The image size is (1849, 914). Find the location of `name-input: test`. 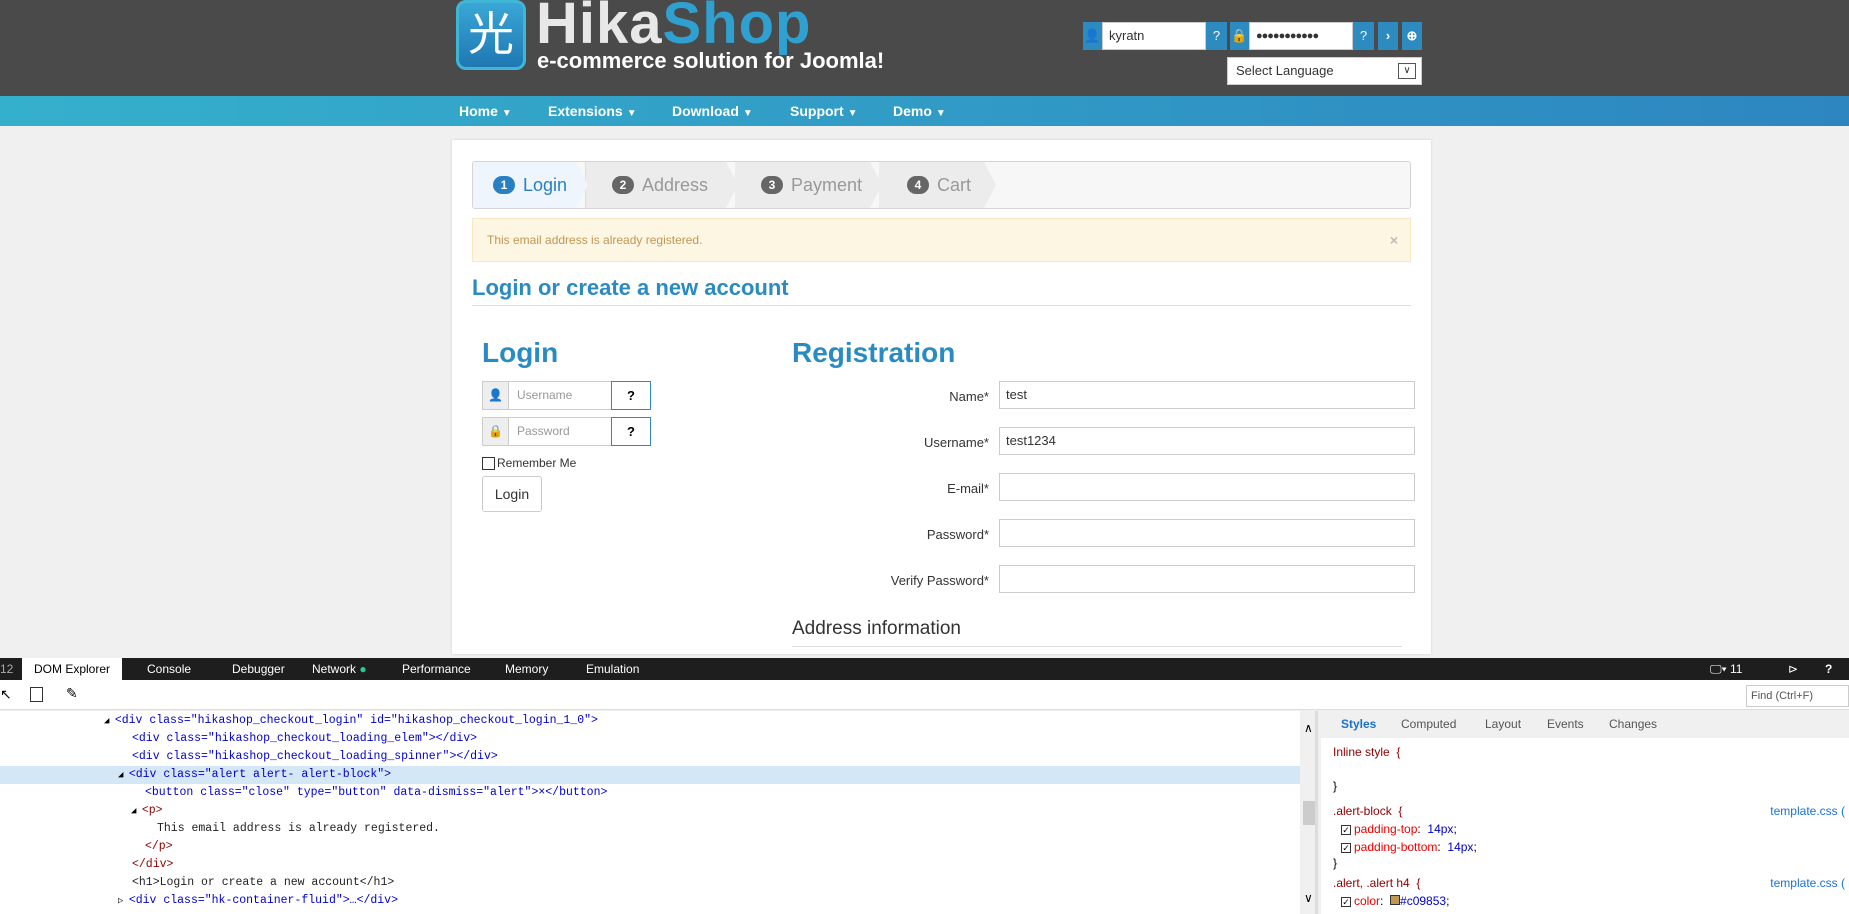

name-input: test is located at coordinates (1207, 395).